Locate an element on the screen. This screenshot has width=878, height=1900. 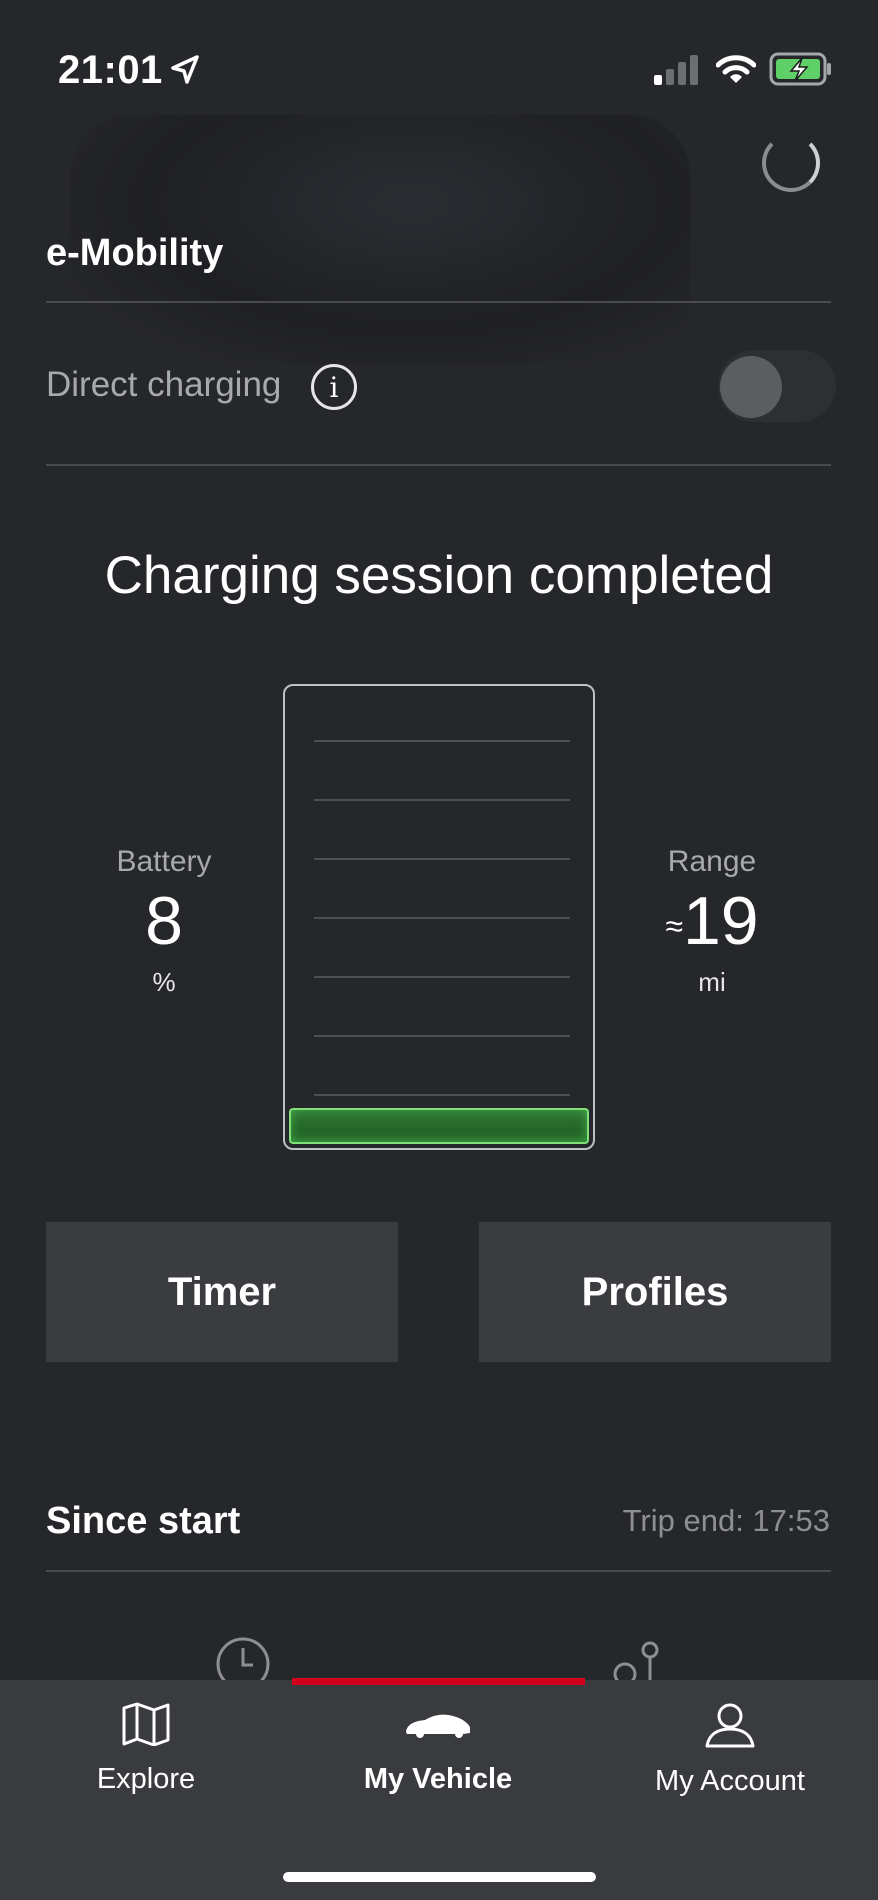
clock-icon is located at coordinates (243, 1658).